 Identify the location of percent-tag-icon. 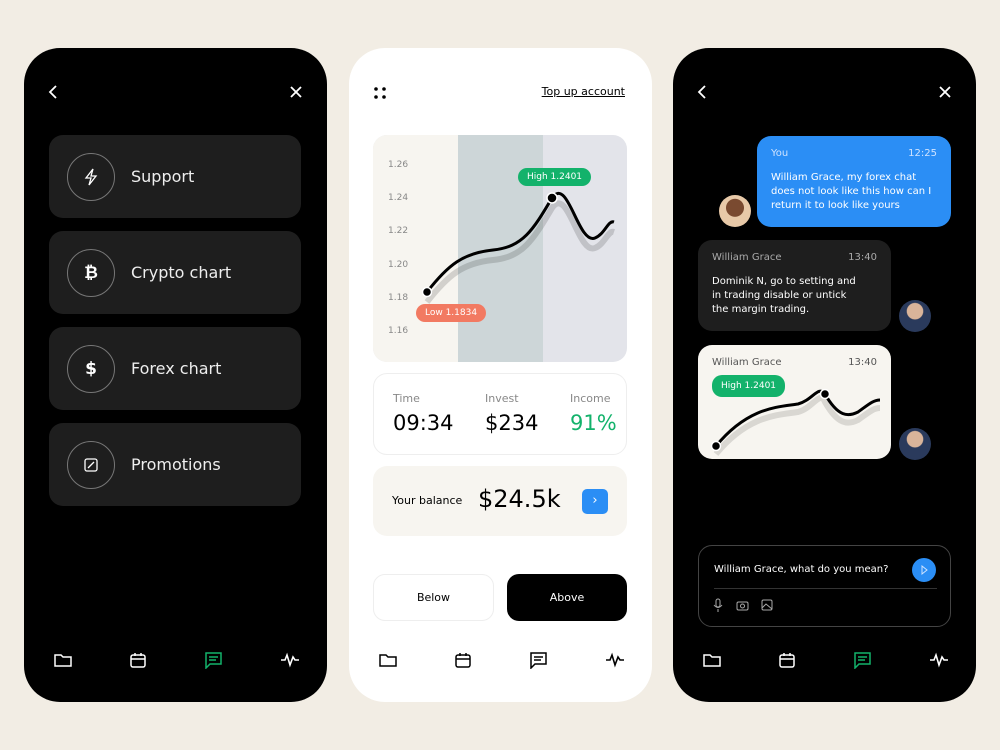
(91, 464).